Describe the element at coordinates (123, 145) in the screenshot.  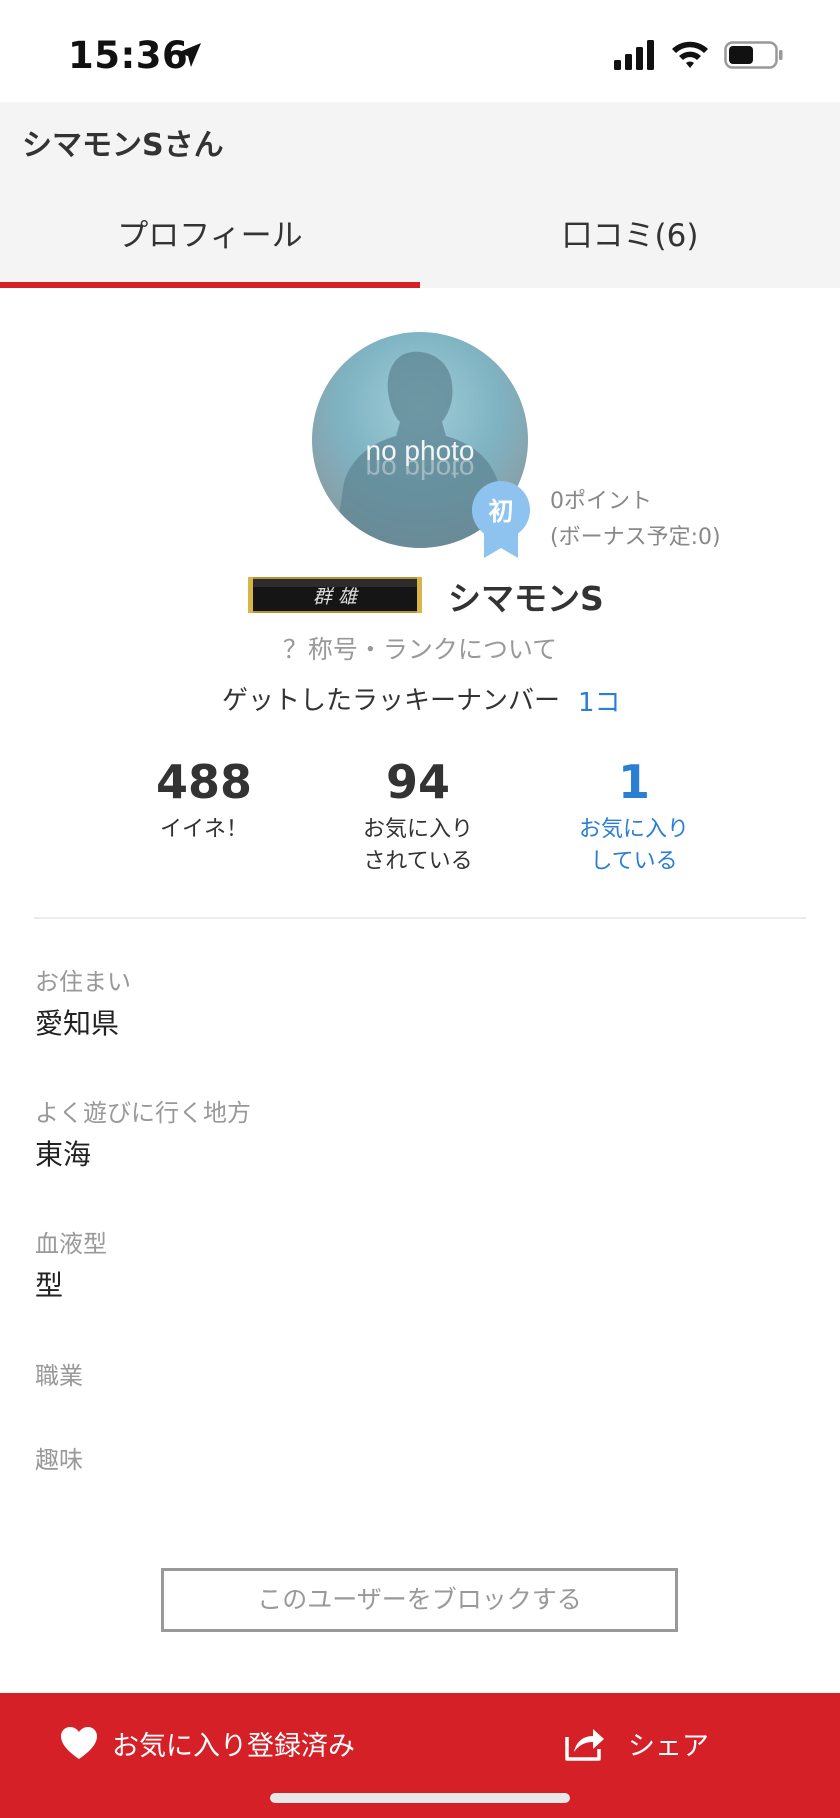
I see `page-title: シマモンSさん` at that location.